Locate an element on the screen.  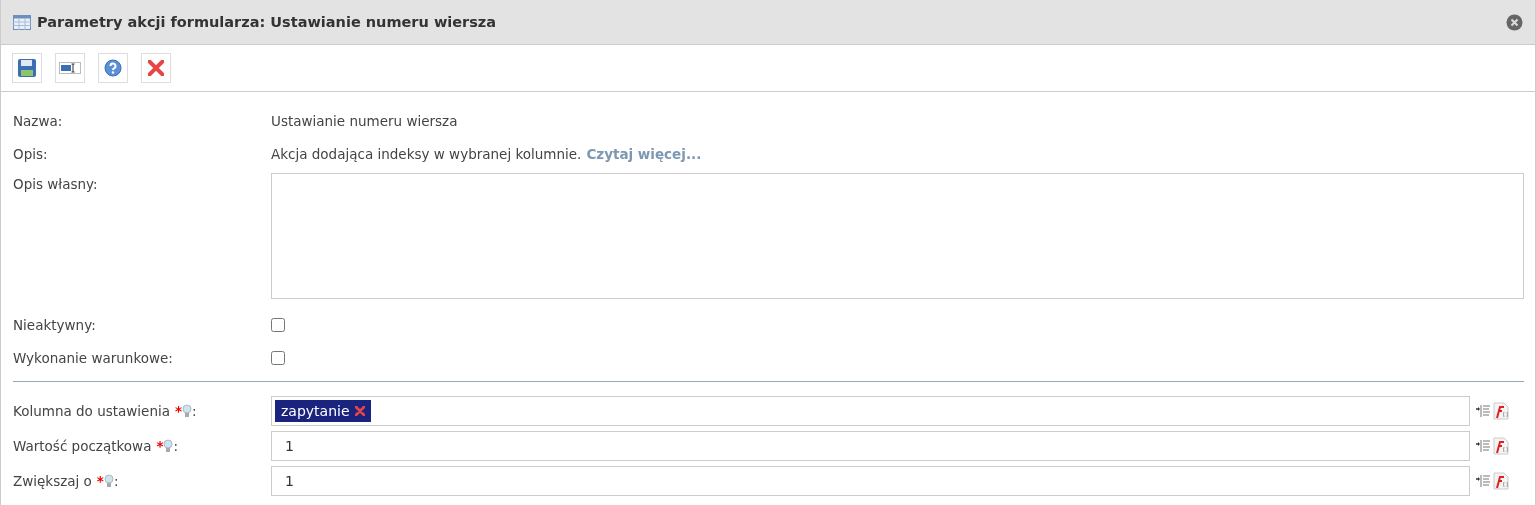
field-label: Zwiększaj o is located at coordinates (52, 480).